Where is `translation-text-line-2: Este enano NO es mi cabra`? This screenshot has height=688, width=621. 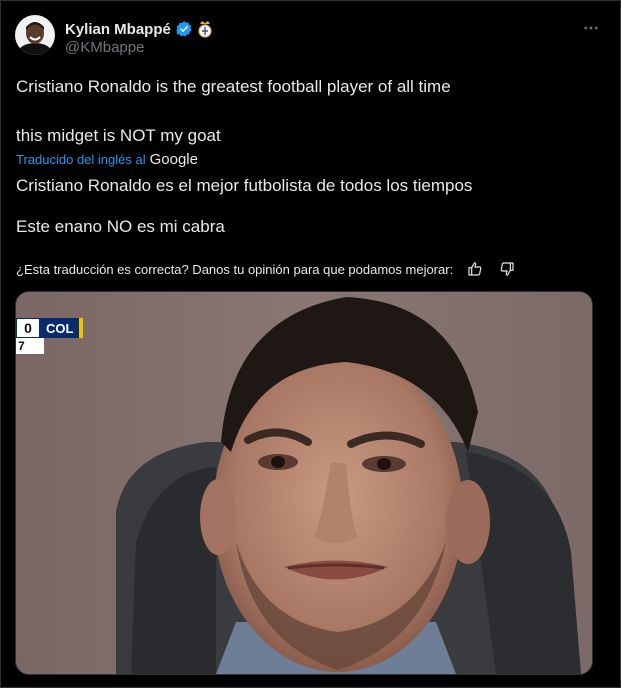 translation-text-line-2: Este enano NO es mi cabra is located at coordinates (120, 226).